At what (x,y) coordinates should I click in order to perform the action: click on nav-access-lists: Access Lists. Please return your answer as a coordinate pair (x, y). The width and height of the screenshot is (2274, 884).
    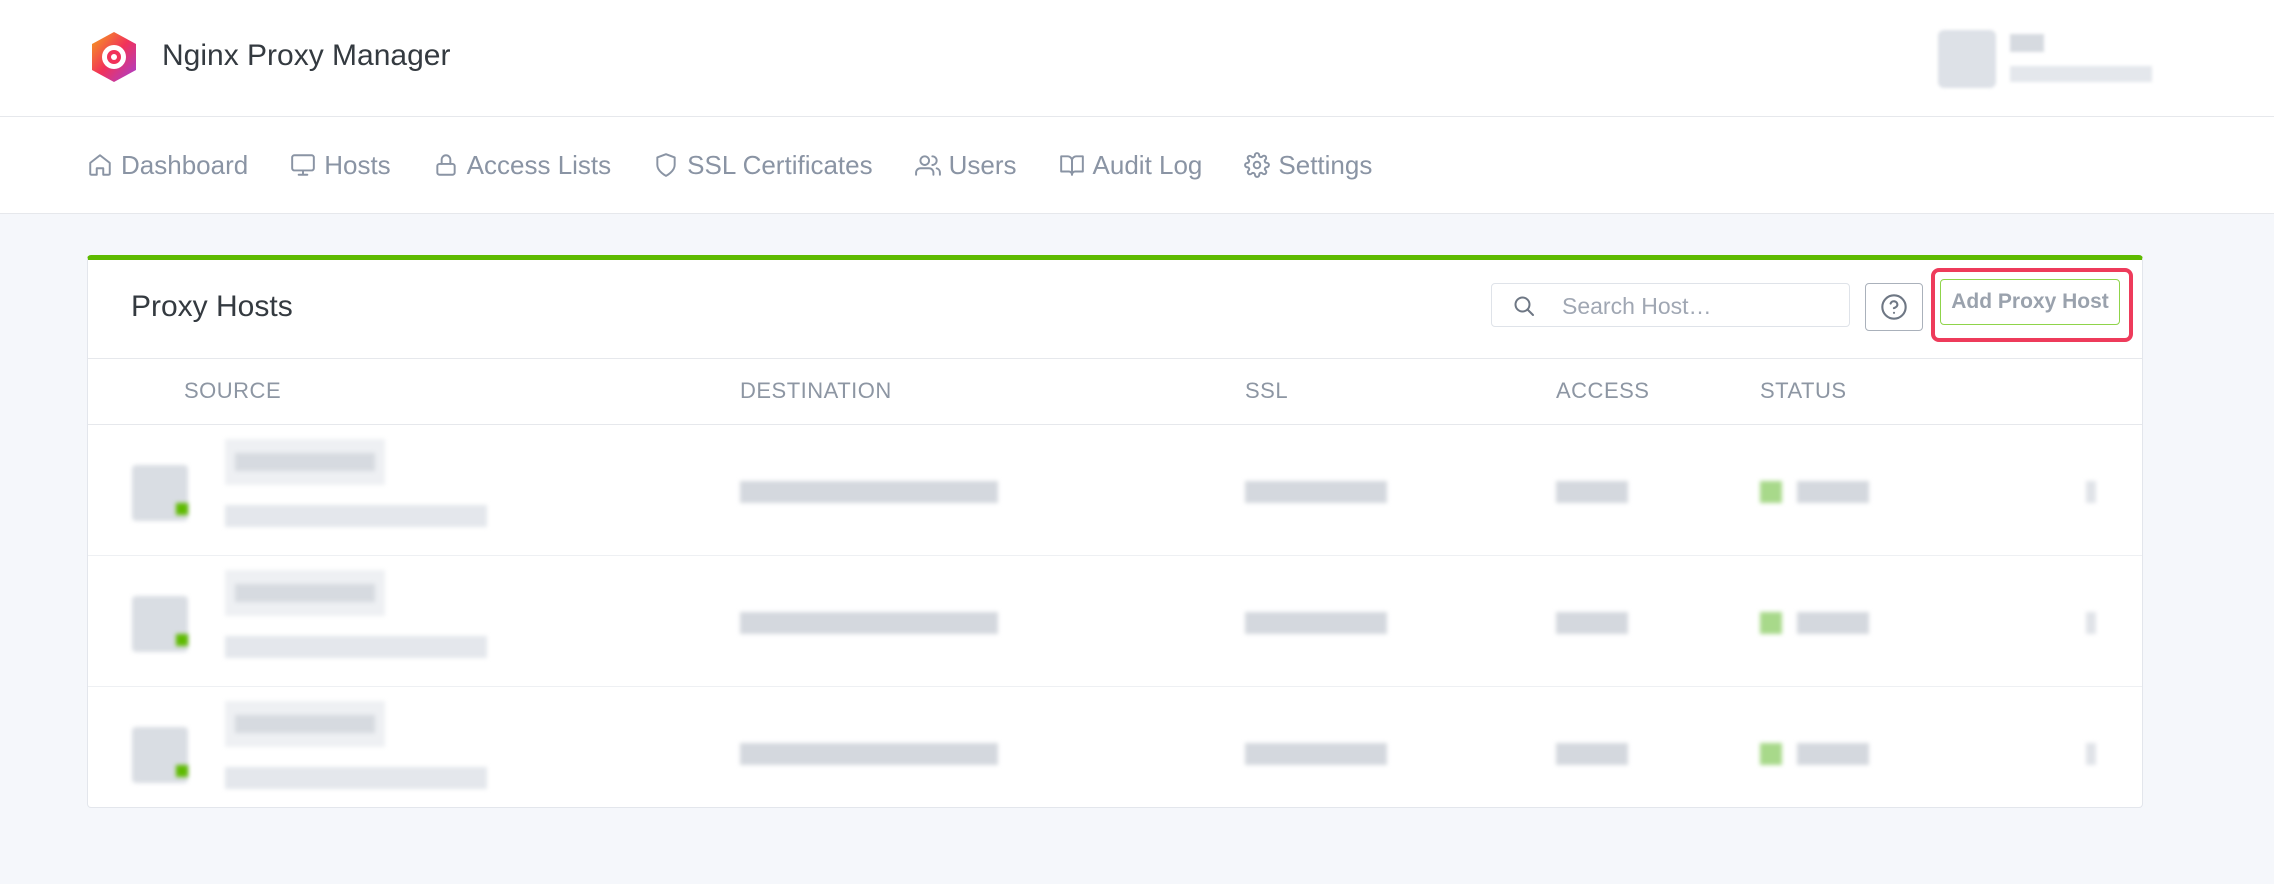
    Looking at the image, I should click on (522, 165).